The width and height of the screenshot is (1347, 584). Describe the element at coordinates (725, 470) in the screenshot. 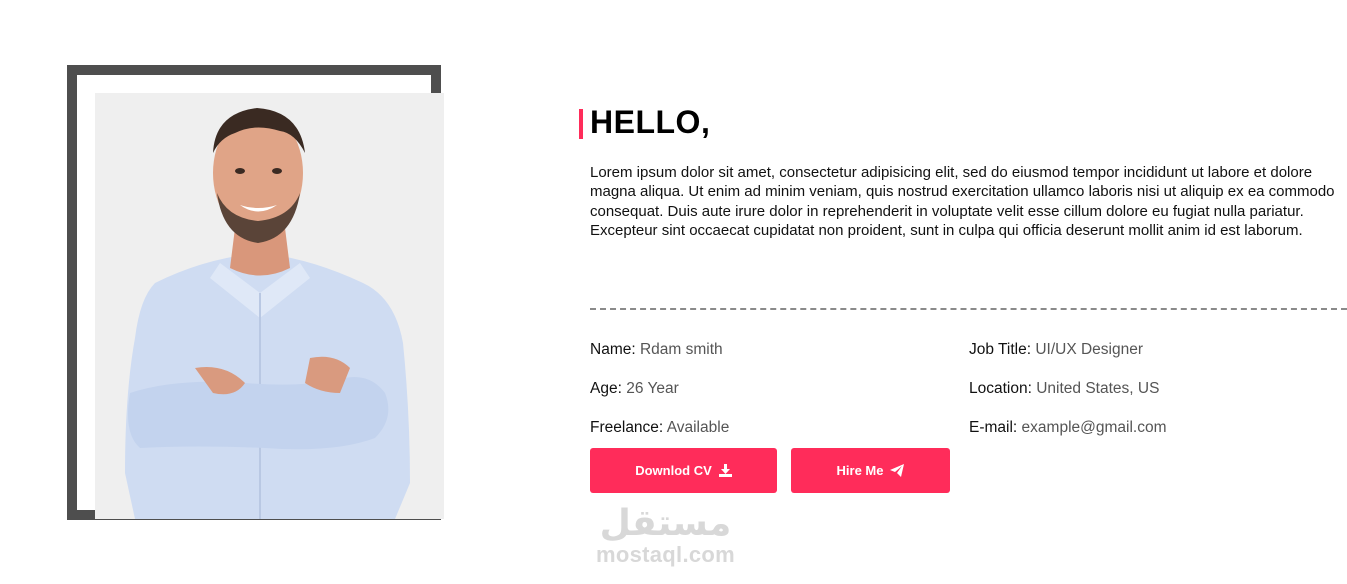

I see `download-icon` at that location.